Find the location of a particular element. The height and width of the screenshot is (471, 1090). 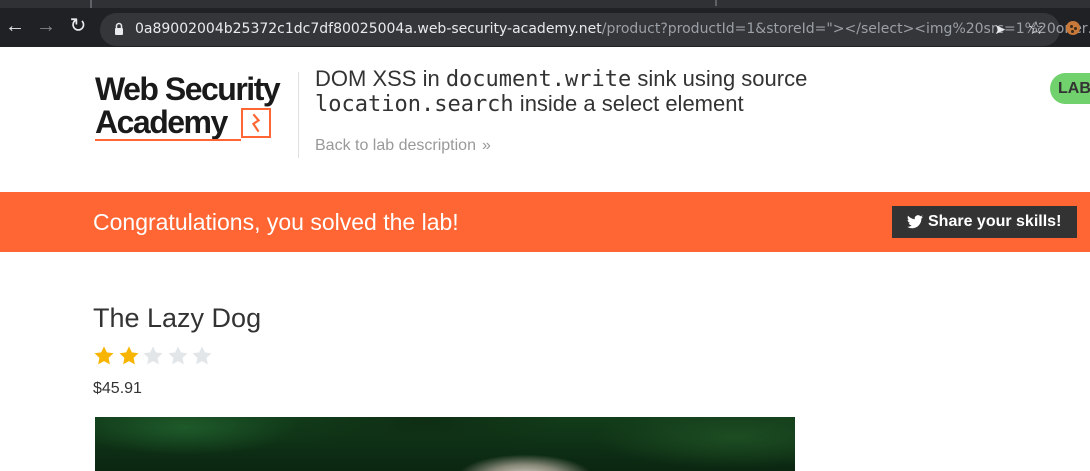

header-divider is located at coordinates (298, 115).